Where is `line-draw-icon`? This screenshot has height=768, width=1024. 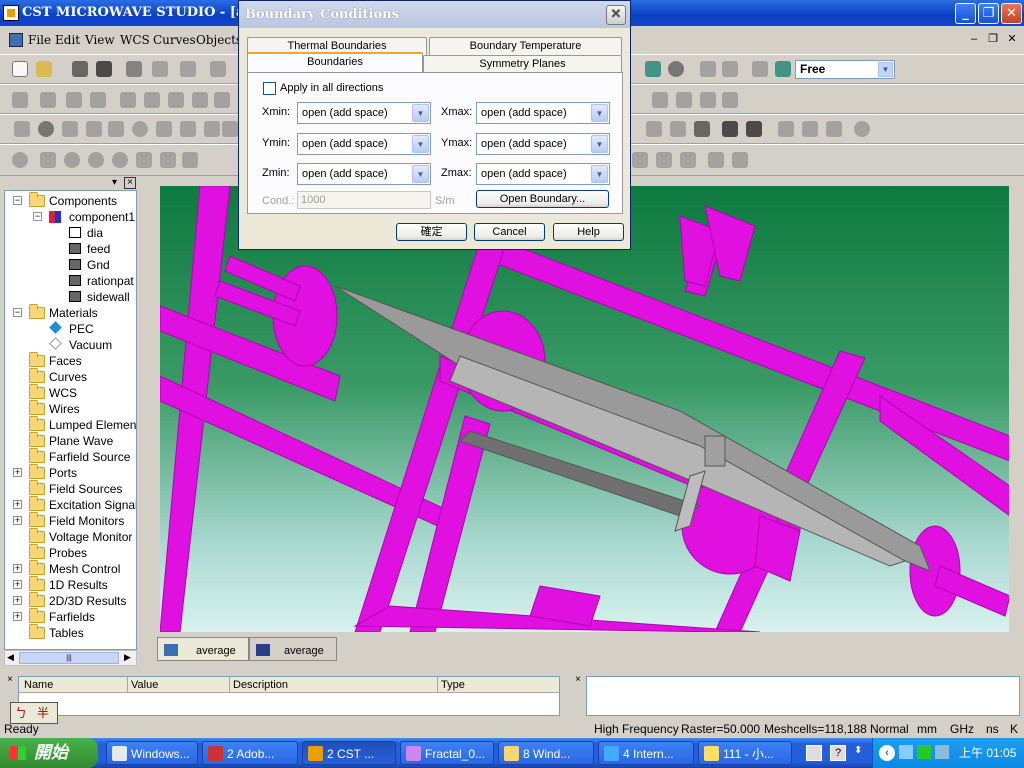 line-draw-icon is located at coordinates (48, 160).